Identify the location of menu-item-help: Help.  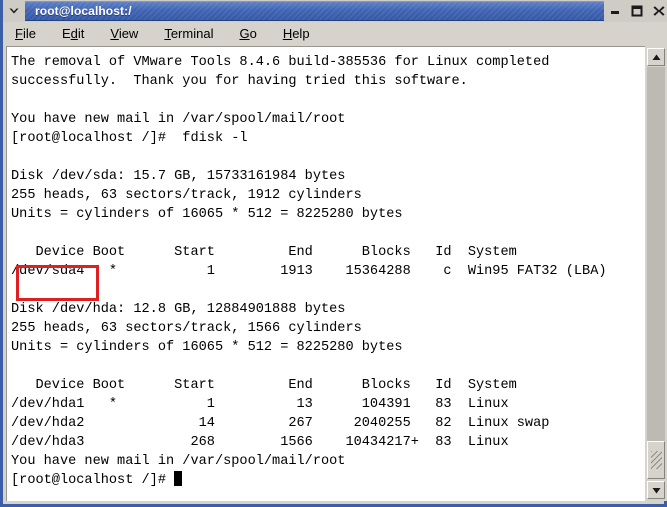
(296, 34).